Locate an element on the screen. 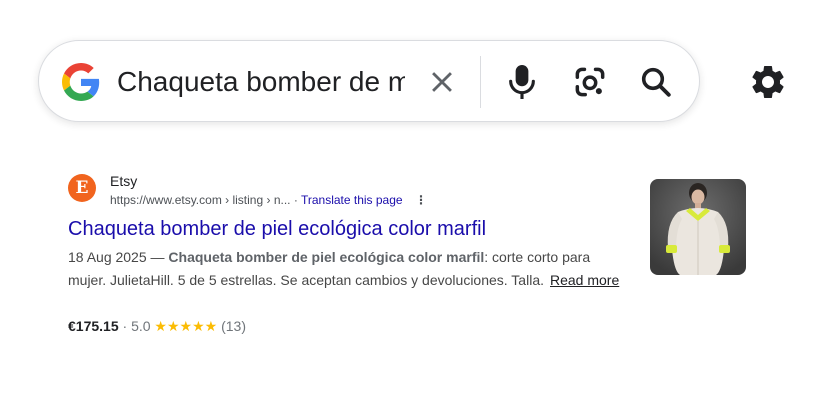 This screenshot has width=819, height=414. star-rating-icon: ★★★★★ is located at coordinates (186, 326).